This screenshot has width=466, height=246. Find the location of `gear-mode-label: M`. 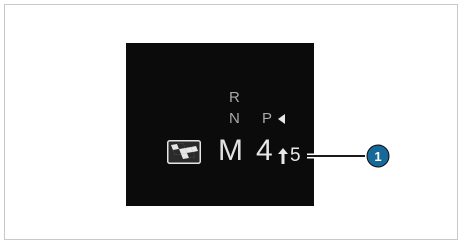

gear-mode-label: M is located at coordinates (230, 150).